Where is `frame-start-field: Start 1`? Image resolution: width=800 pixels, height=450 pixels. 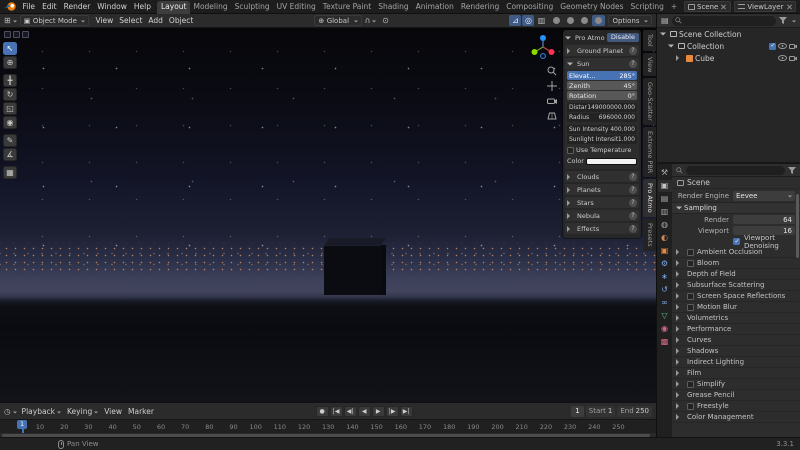
frame-start-field: Start 1 is located at coordinates (600, 411).